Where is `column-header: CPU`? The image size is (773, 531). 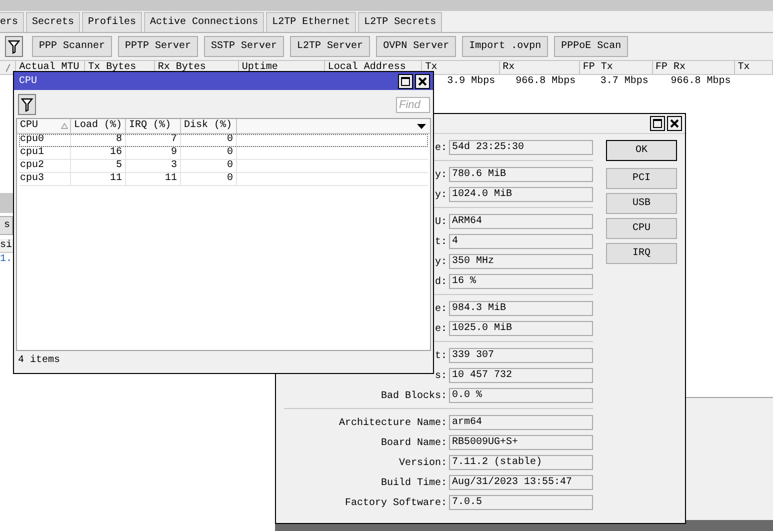
column-header: CPU is located at coordinates (44, 126).